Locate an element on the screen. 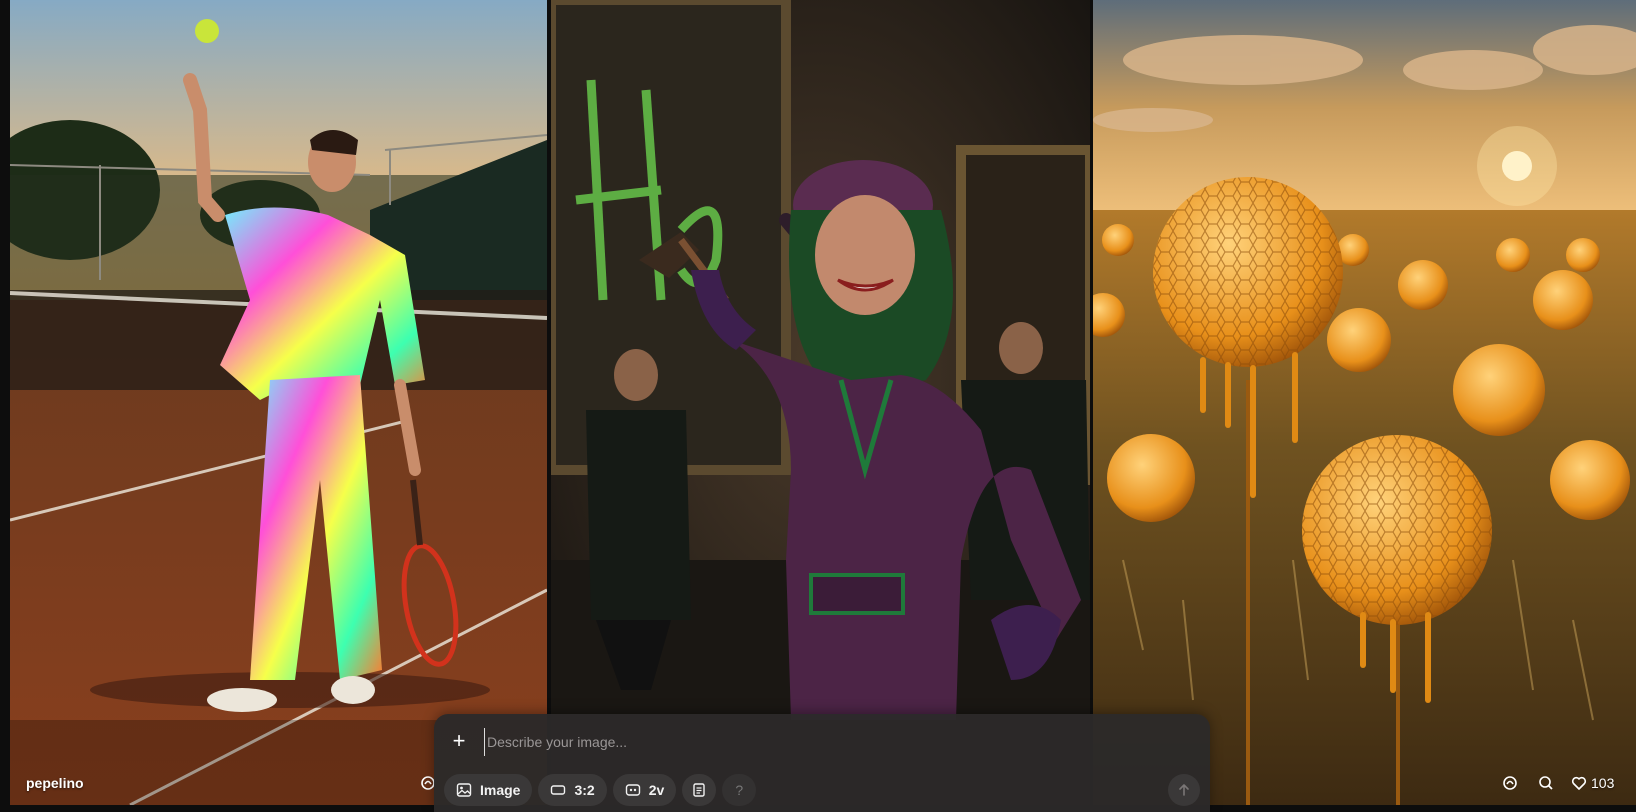 This screenshot has height=812, width=1636. submit-prompt-button is located at coordinates (1184, 790).